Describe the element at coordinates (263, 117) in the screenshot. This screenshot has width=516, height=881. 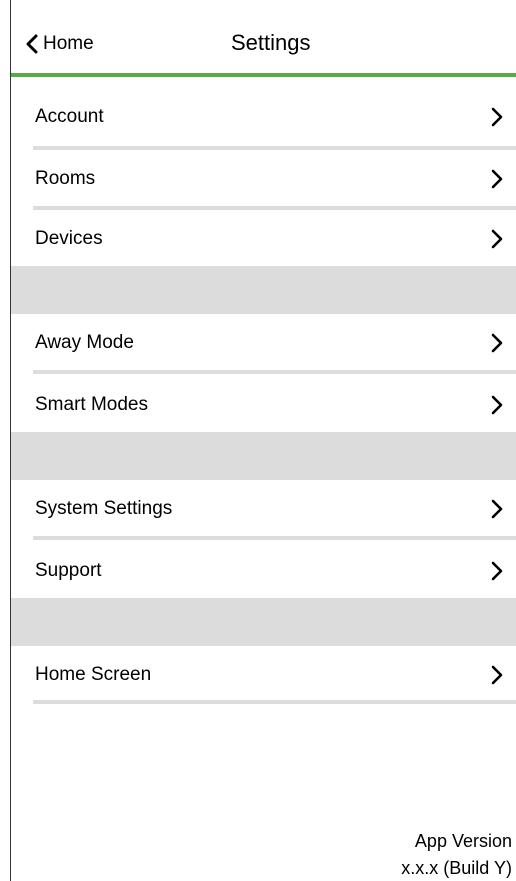
I see `settings-item-account: Account` at that location.